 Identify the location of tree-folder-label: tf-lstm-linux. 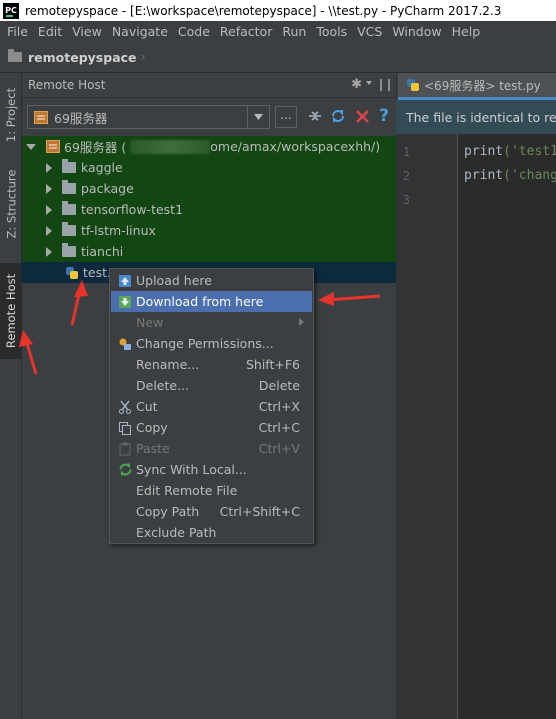
(118, 230).